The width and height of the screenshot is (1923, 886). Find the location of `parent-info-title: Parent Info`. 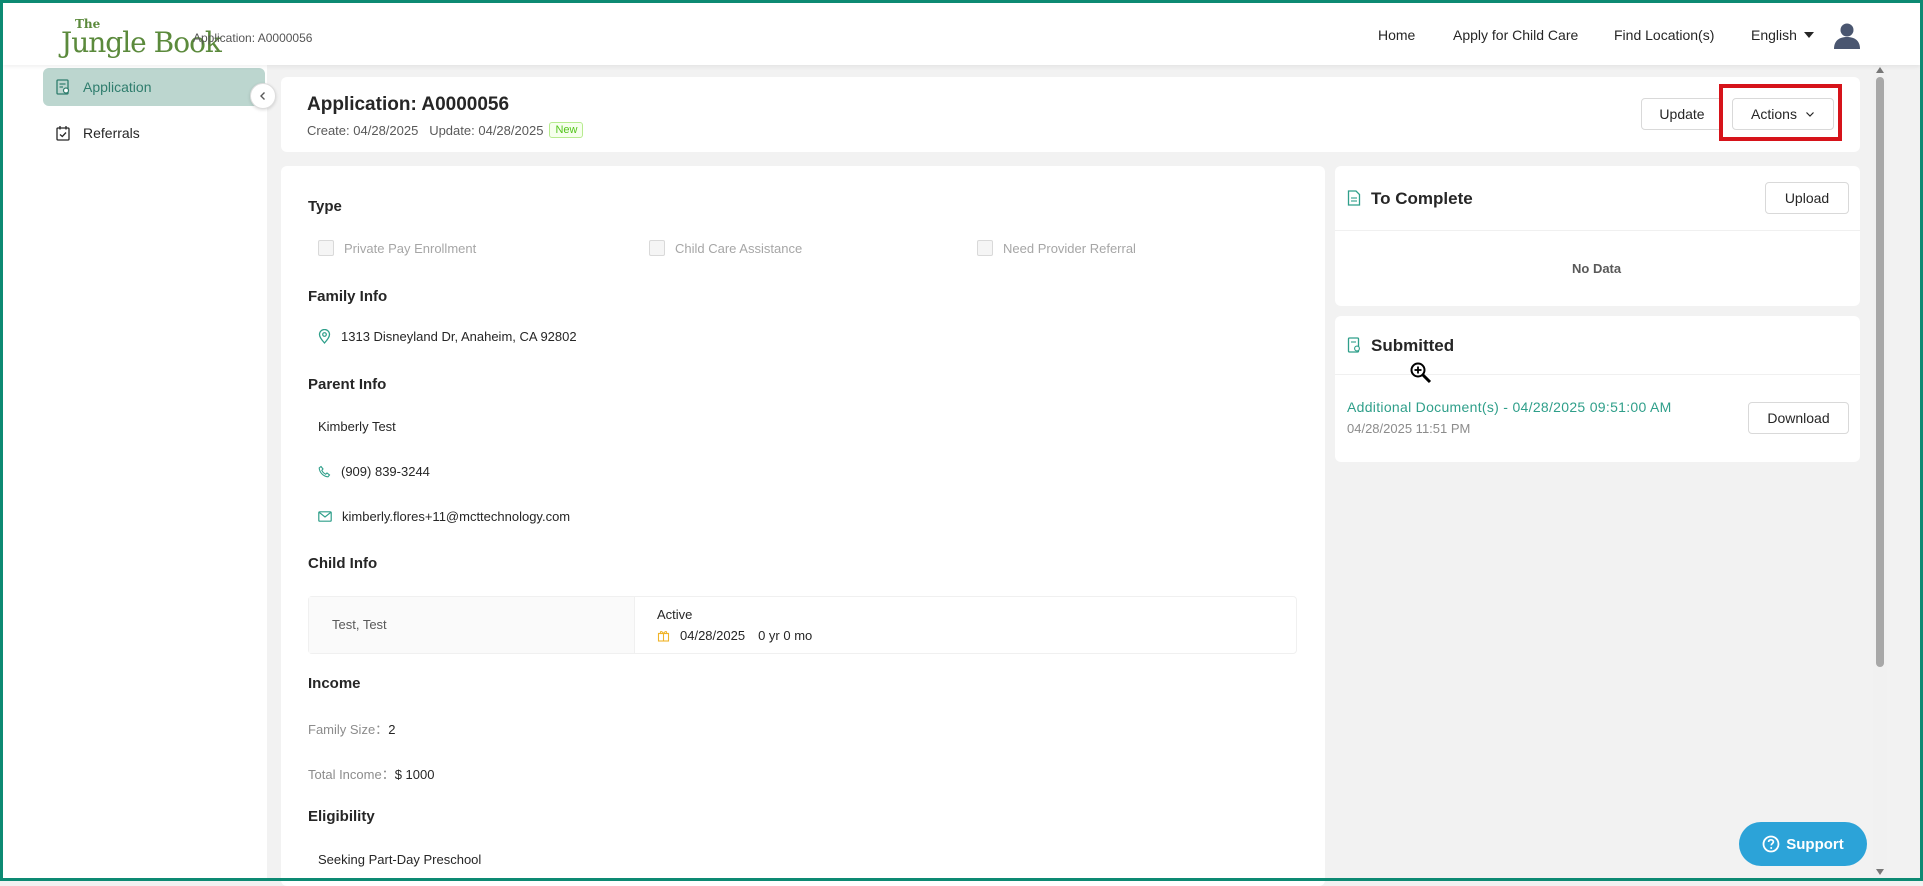

parent-info-title: Parent Info is located at coordinates (347, 384).